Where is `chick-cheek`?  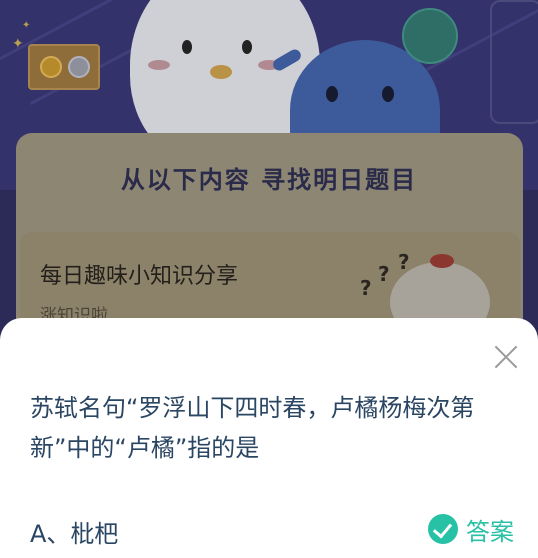
chick-cheek is located at coordinates (159, 65).